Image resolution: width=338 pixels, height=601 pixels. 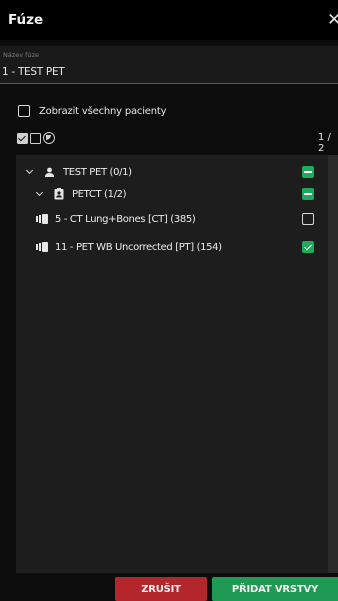 I want to click on series-label: 5 - CT Lung+Bones [CT] (385), so click(x=125, y=219).